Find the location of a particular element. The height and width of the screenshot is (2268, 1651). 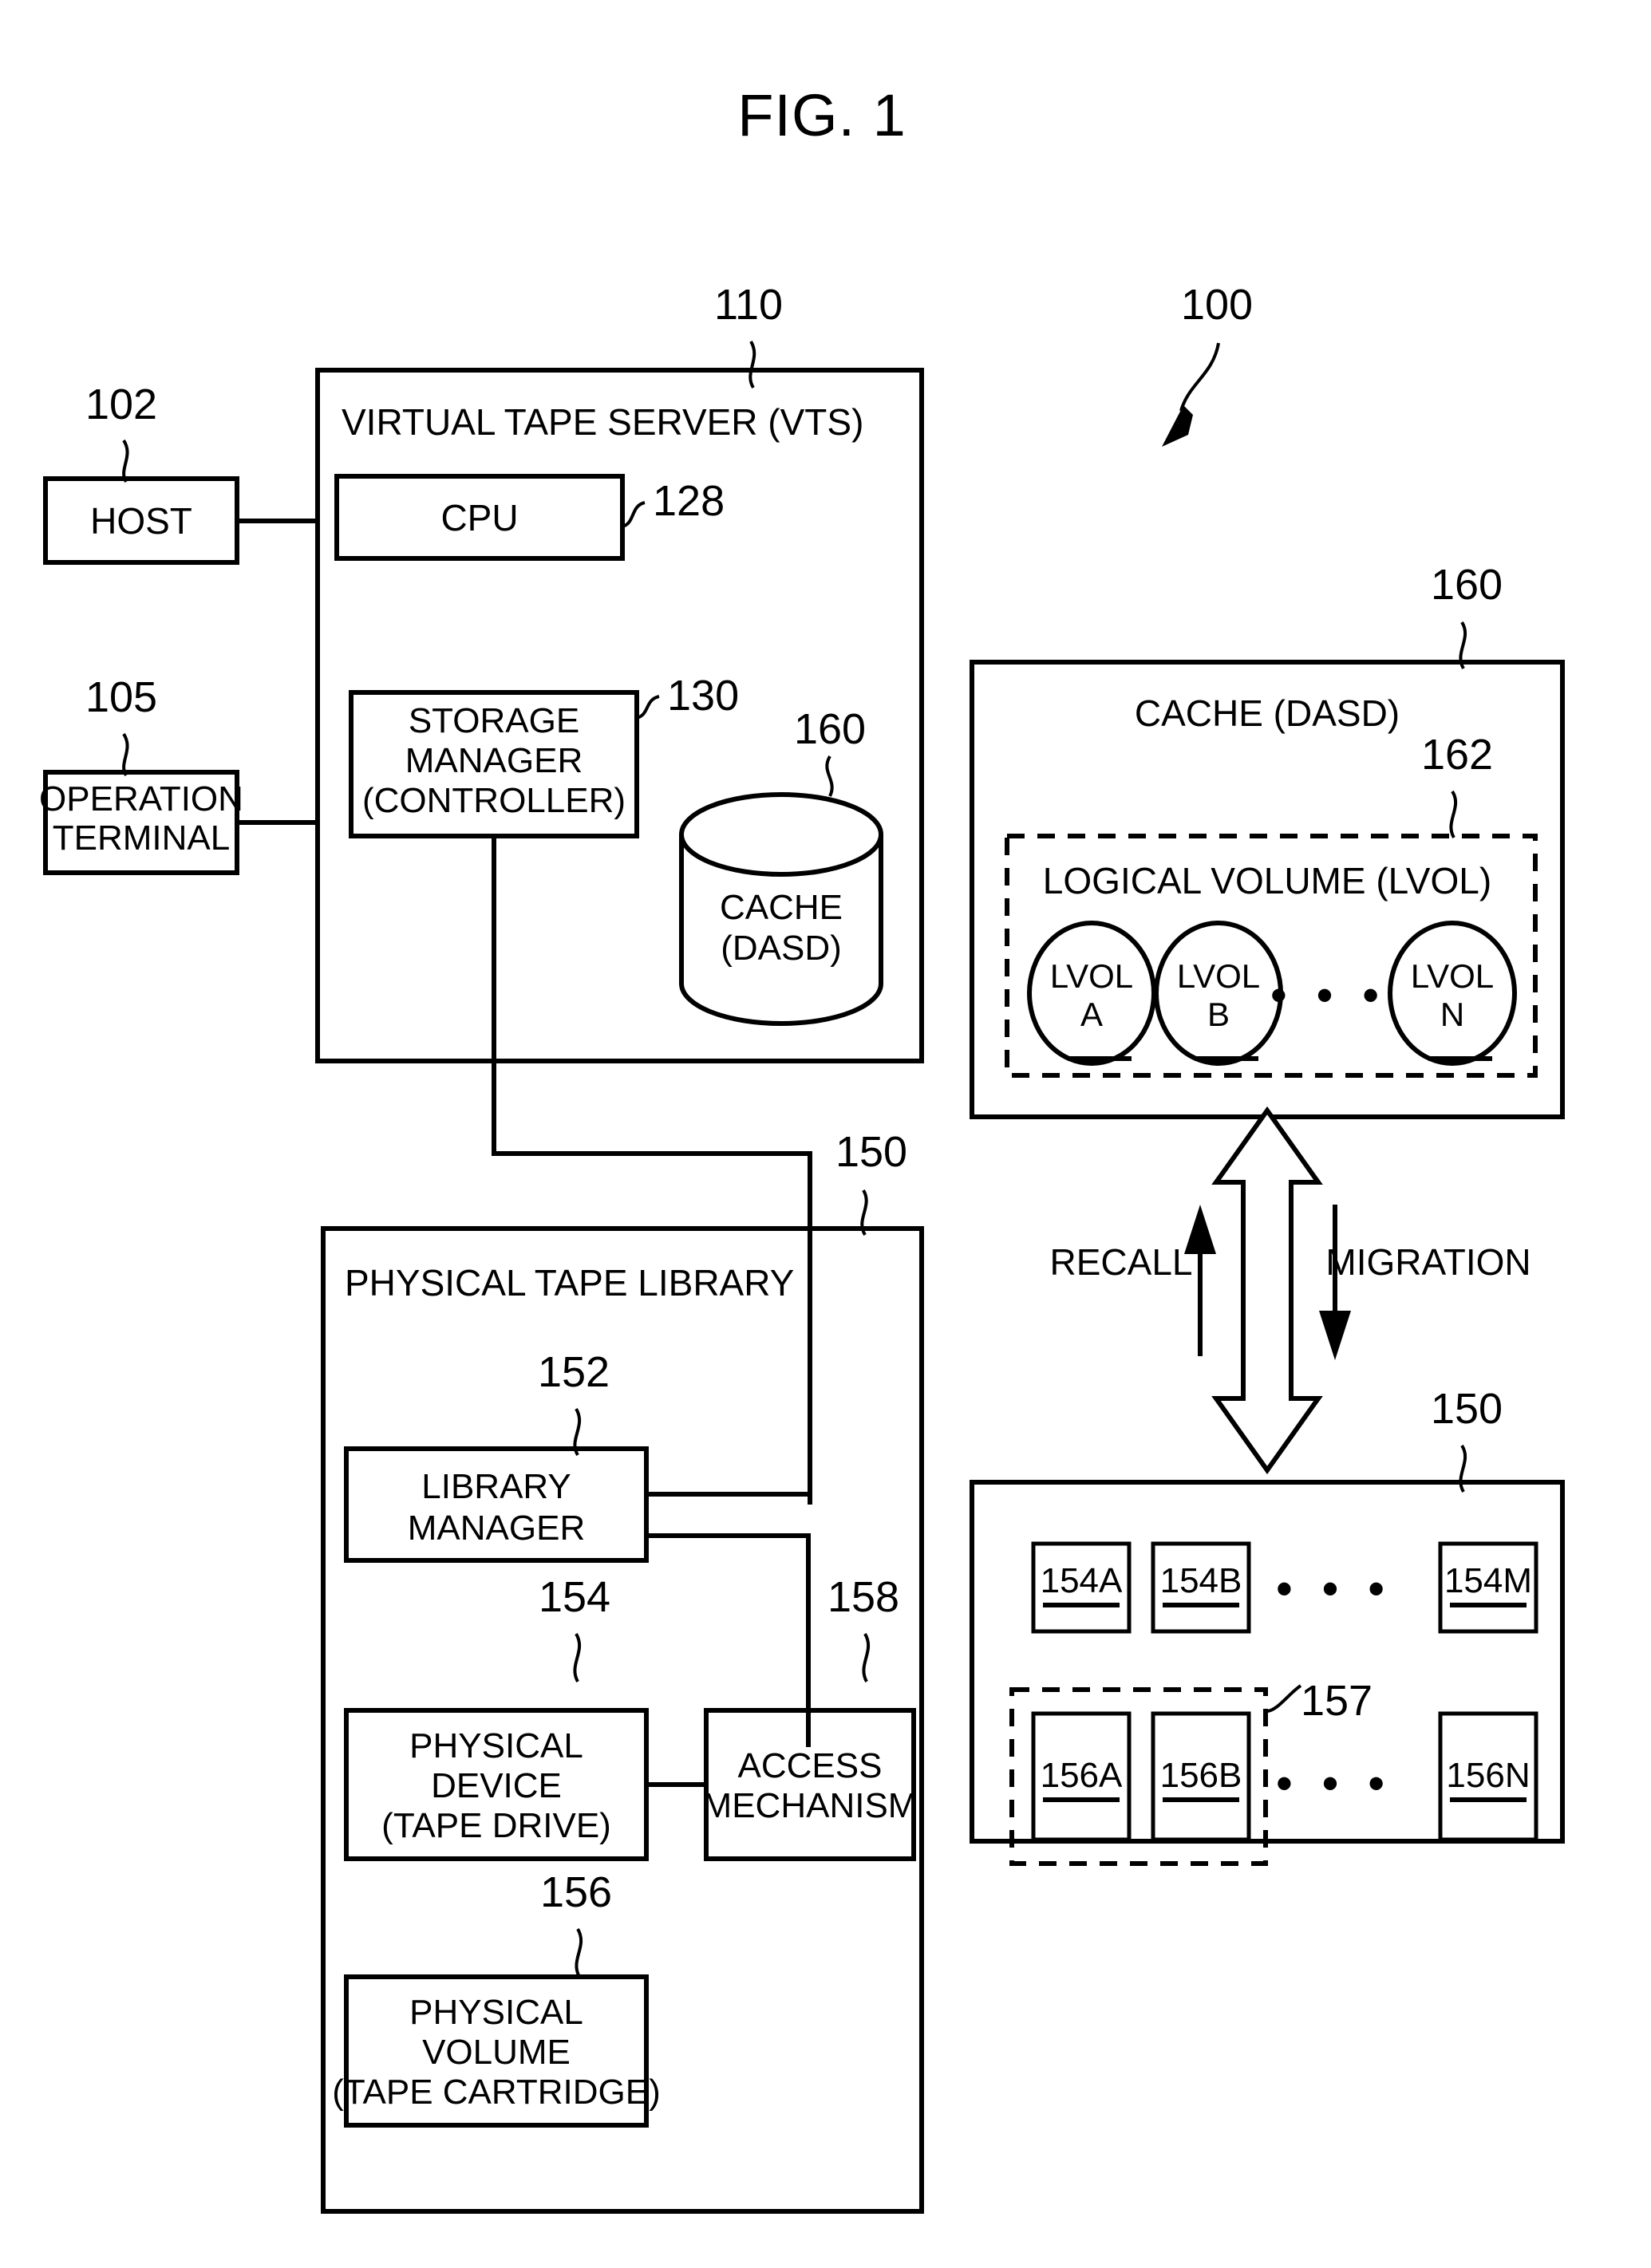

cache-cylinder-label-line1: CACHE is located at coordinates (781, 907).